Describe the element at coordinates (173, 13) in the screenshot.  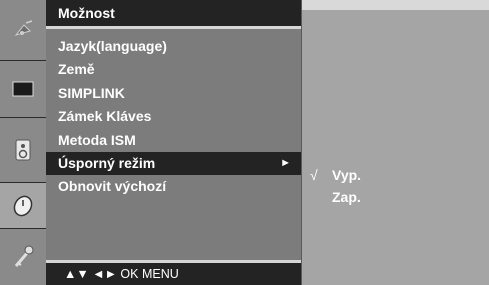
I see `menu-title: Možnost` at that location.